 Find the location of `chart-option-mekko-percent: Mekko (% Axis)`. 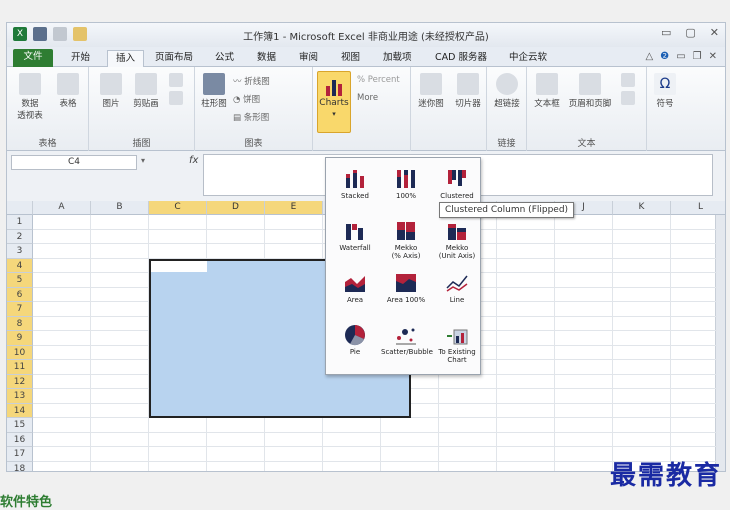

chart-option-mekko-percent: Mekko (% Axis) is located at coordinates (406, 240).